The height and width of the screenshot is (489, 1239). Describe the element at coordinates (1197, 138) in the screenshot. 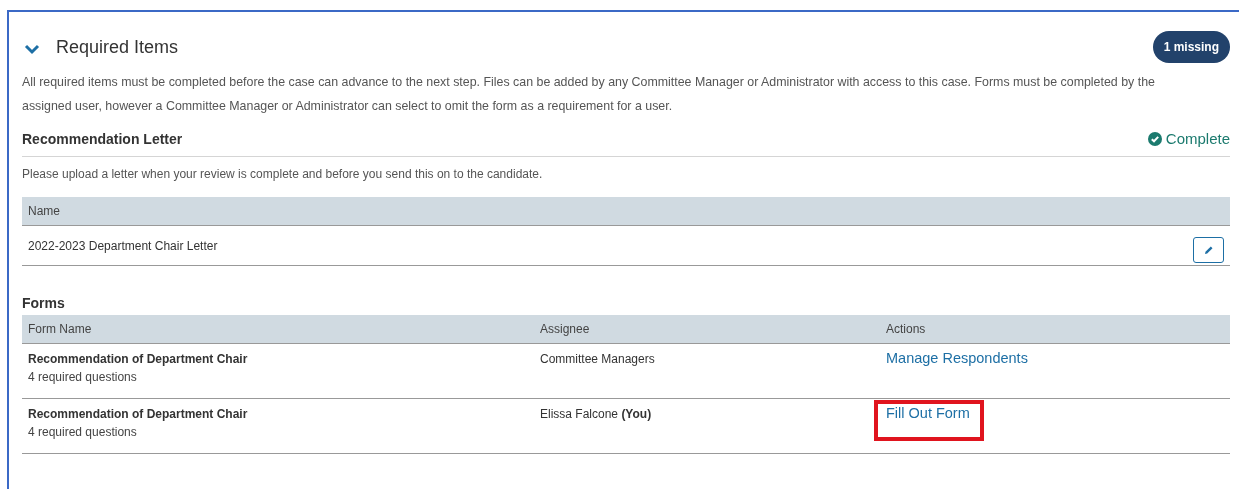

I see `status-text: Complete` at that location.